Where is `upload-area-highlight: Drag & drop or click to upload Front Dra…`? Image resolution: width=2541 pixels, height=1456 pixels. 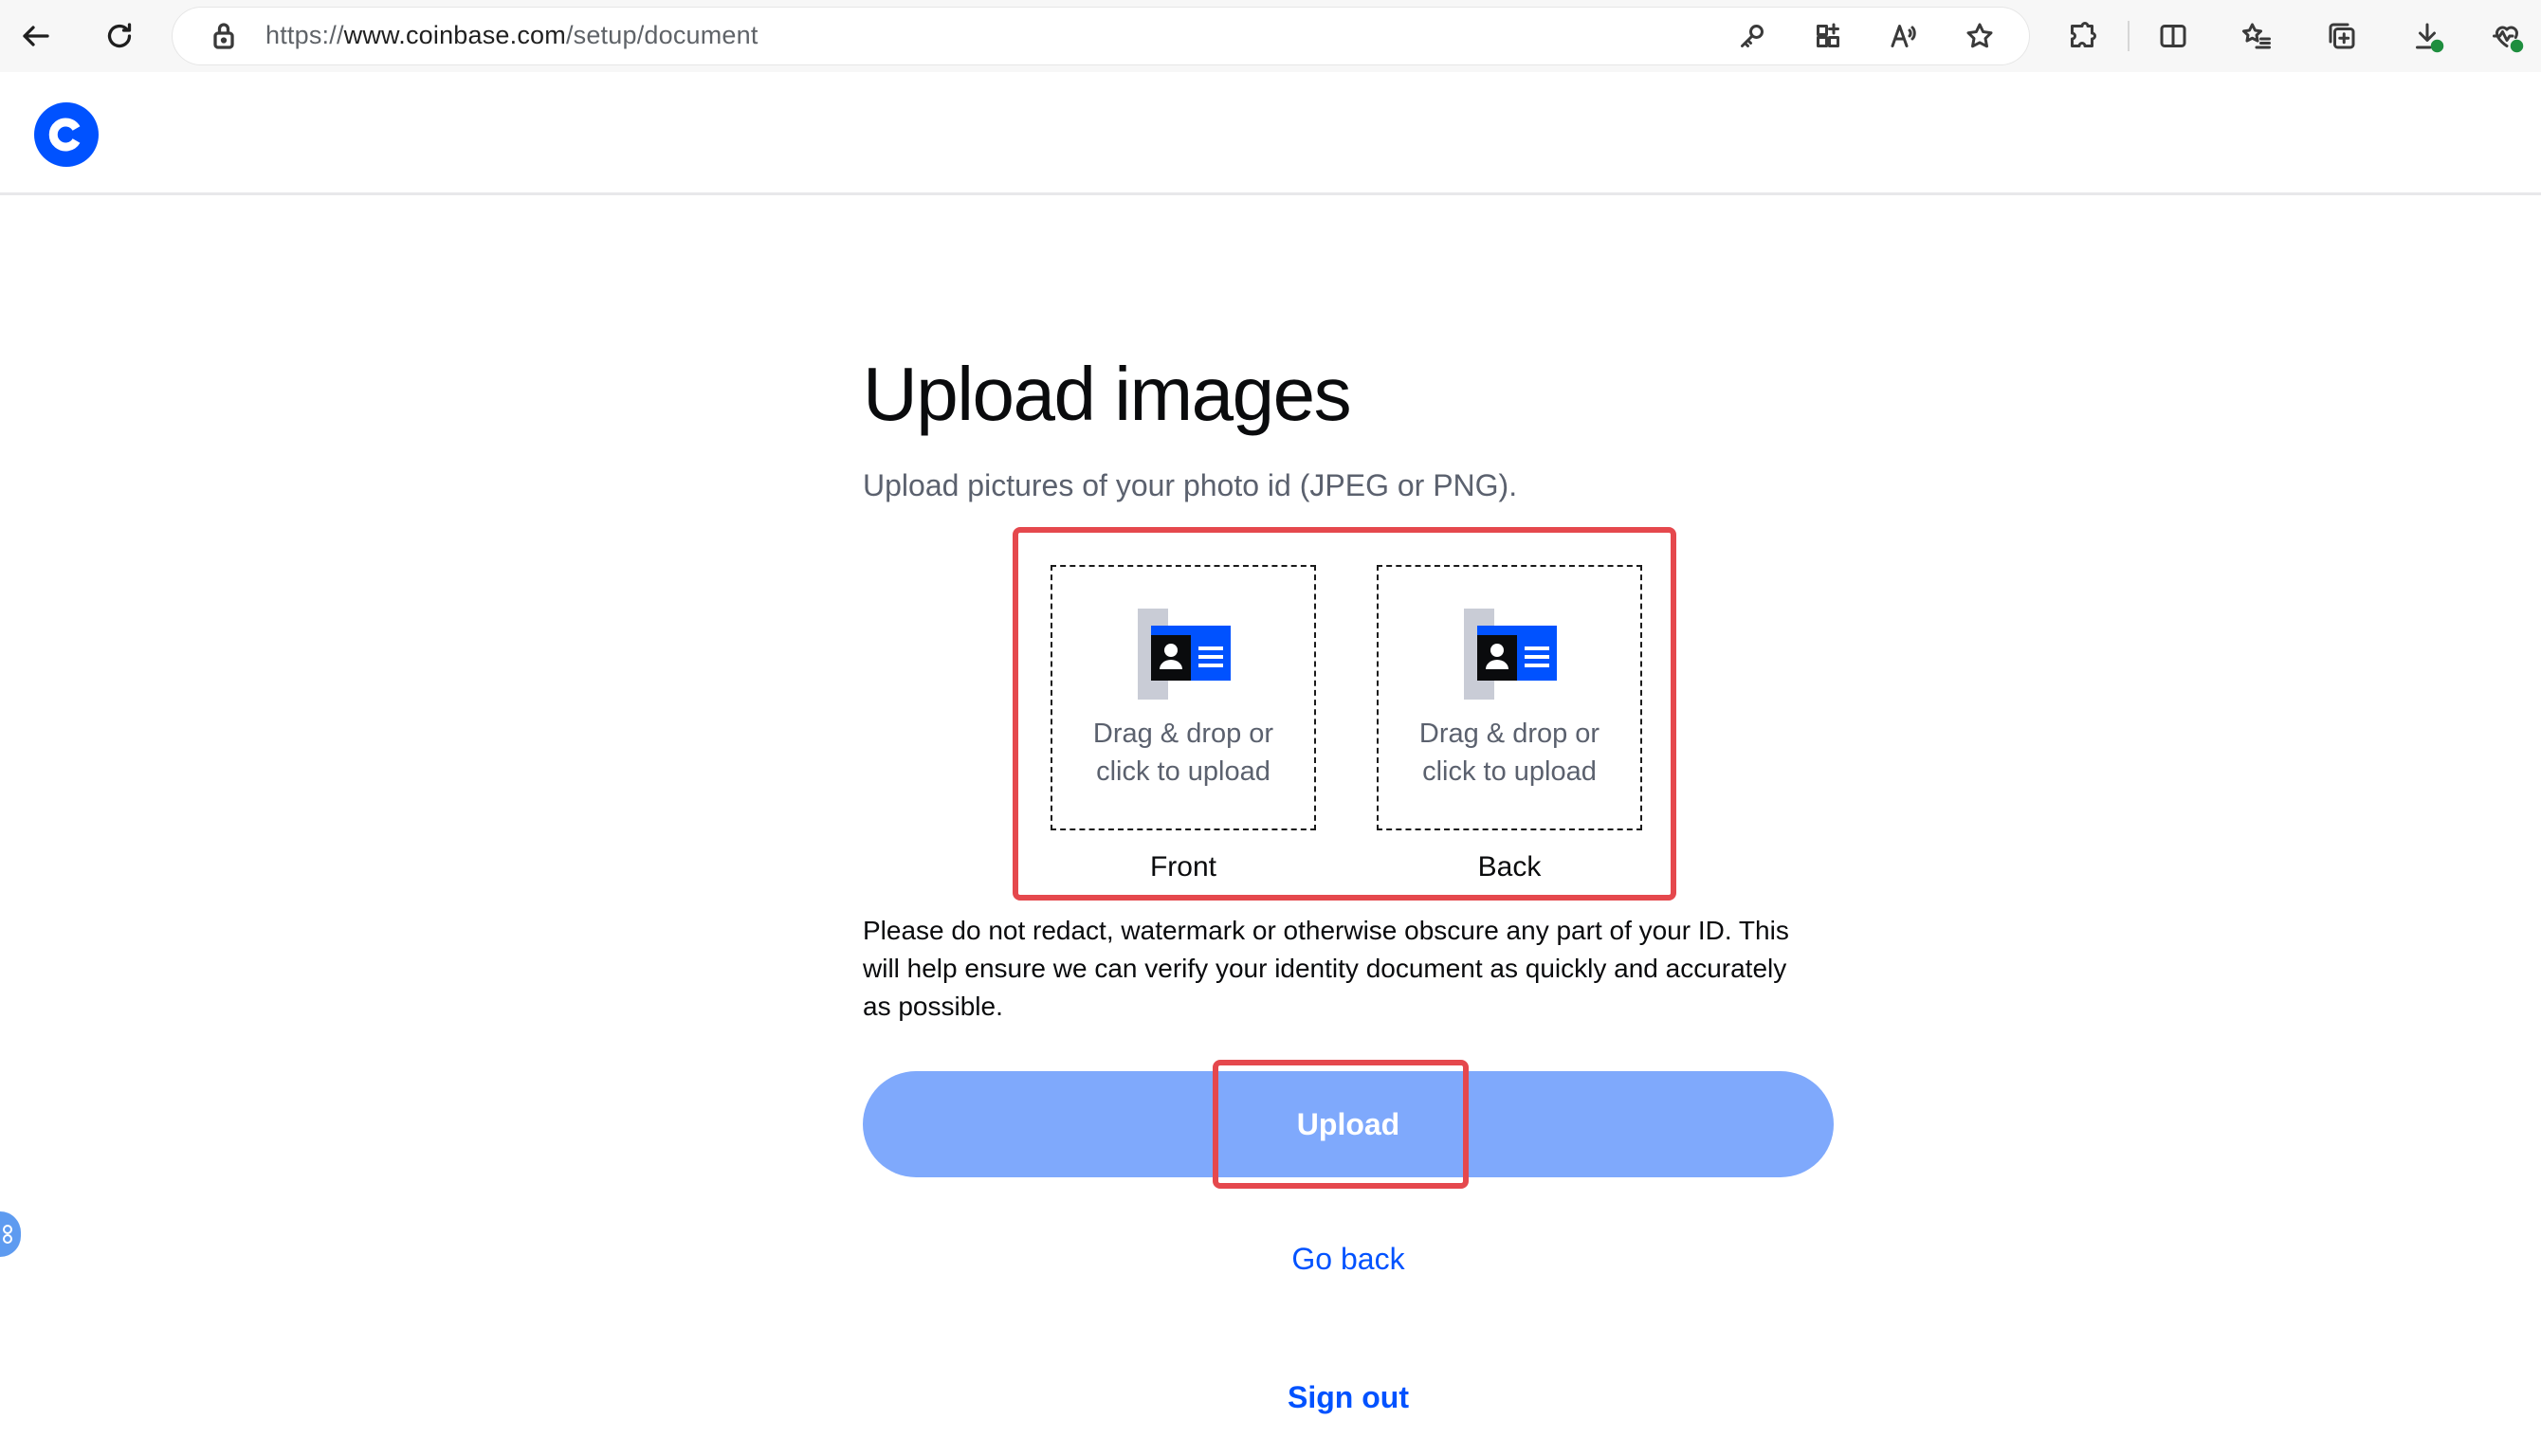
upload-area-highlight: Drag & drop or click to upload Front Dra… is located at coordinates (1344, 714).